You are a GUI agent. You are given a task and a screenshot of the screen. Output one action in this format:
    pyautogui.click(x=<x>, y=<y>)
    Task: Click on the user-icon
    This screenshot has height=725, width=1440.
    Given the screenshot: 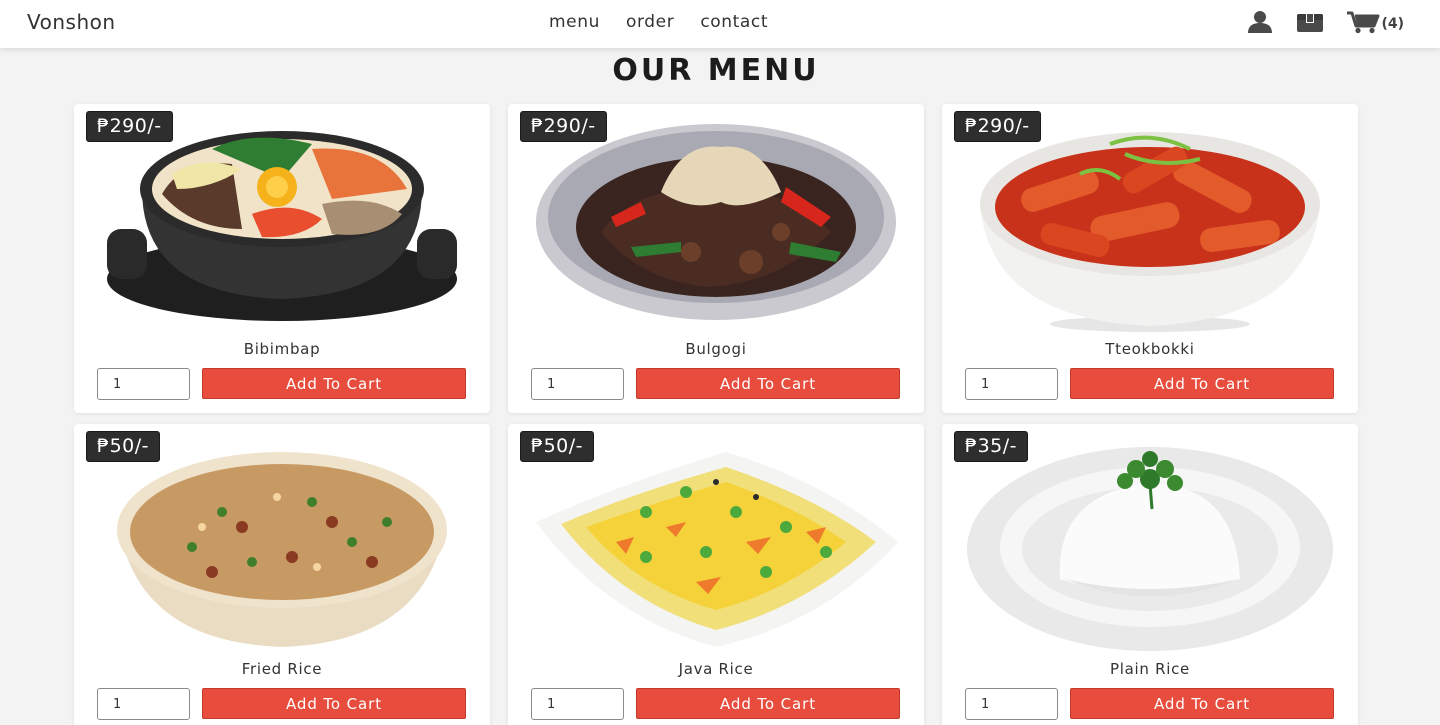 What is the action you would take?
    pyautogui.click(x=1260, y=22)
    